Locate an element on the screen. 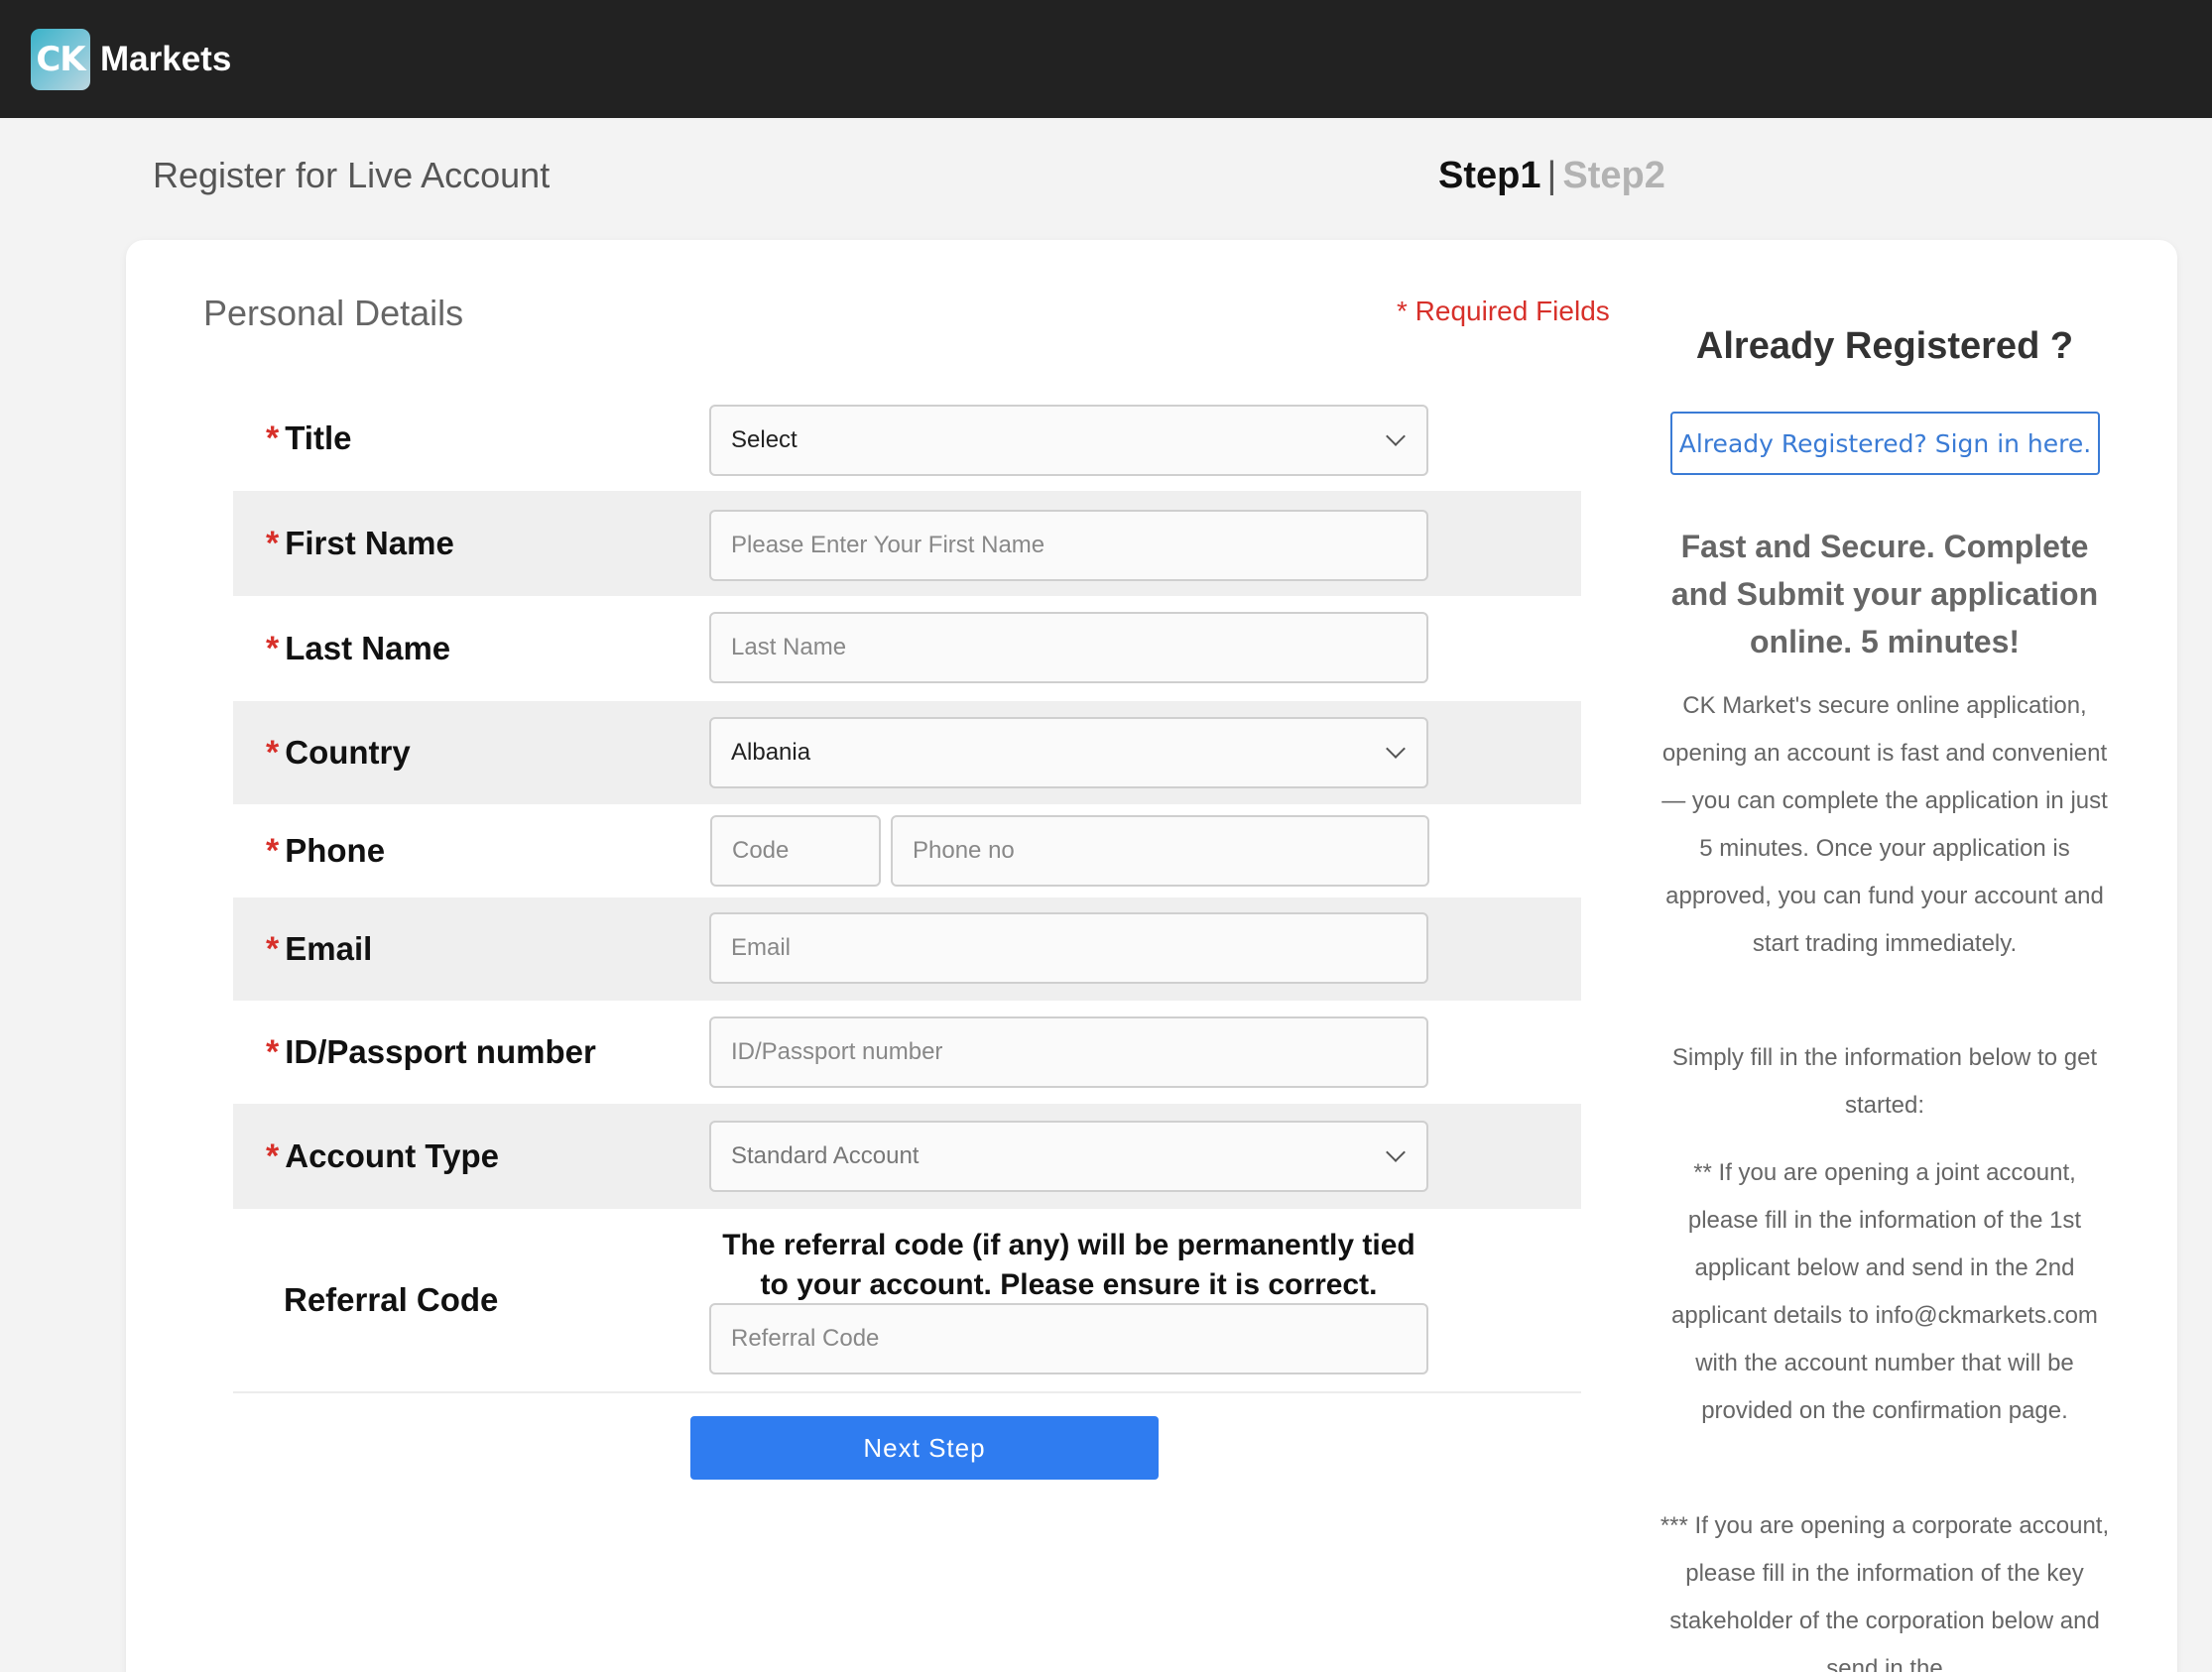  account-type-label-text: Account Type is located at coordinates (392, 1155).